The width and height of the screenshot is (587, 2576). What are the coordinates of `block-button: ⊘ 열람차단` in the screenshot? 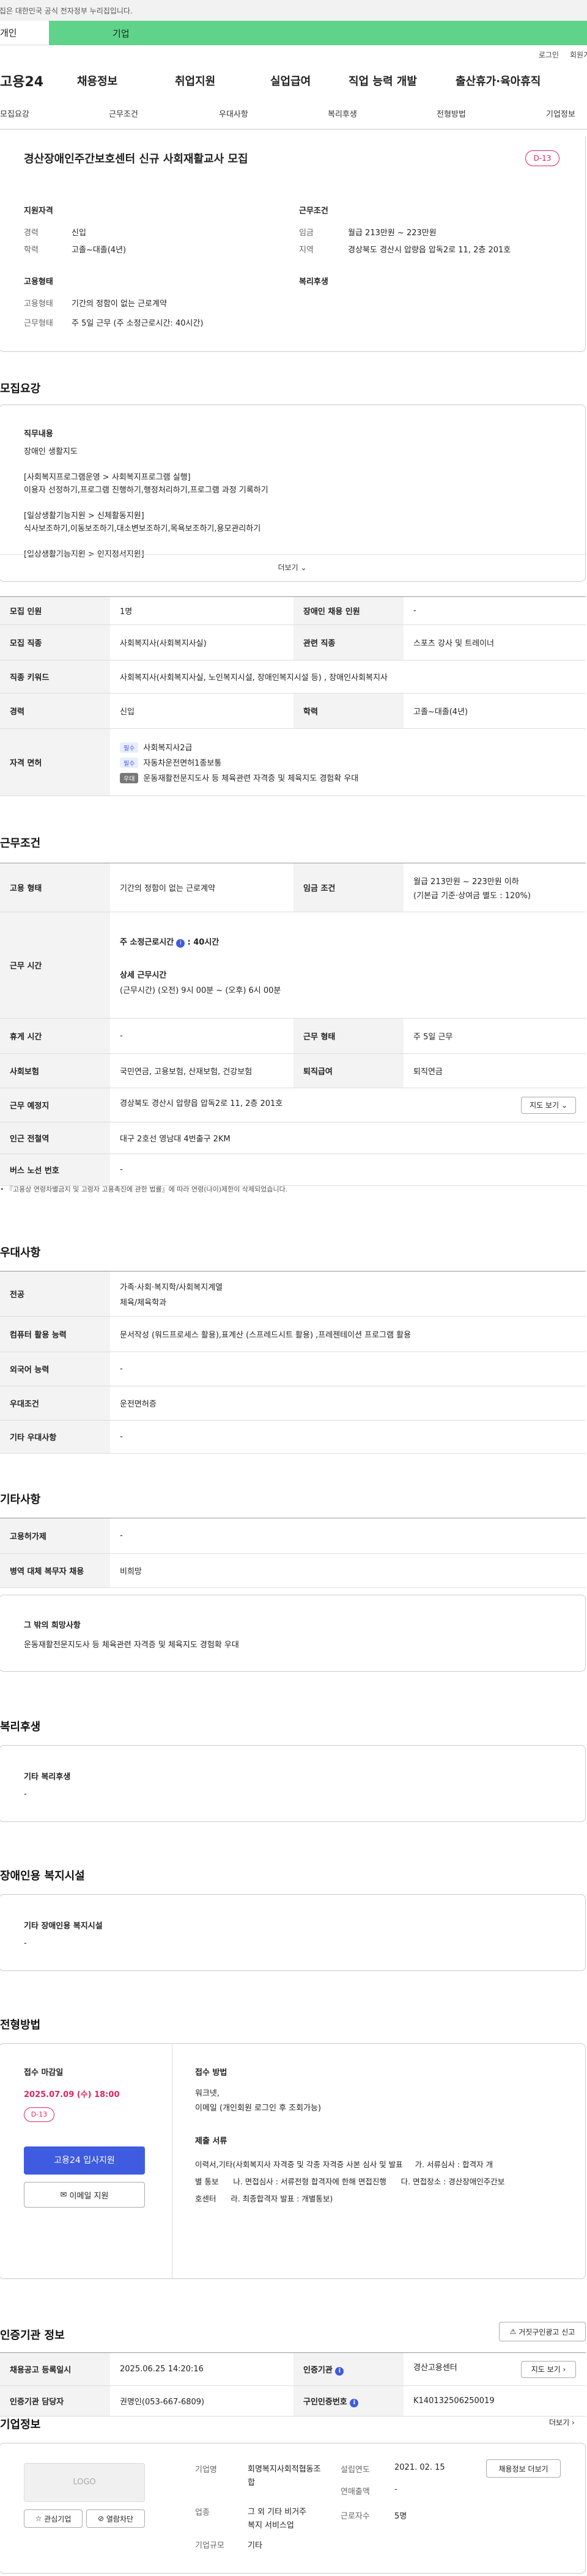 It's located at (115, 2518).